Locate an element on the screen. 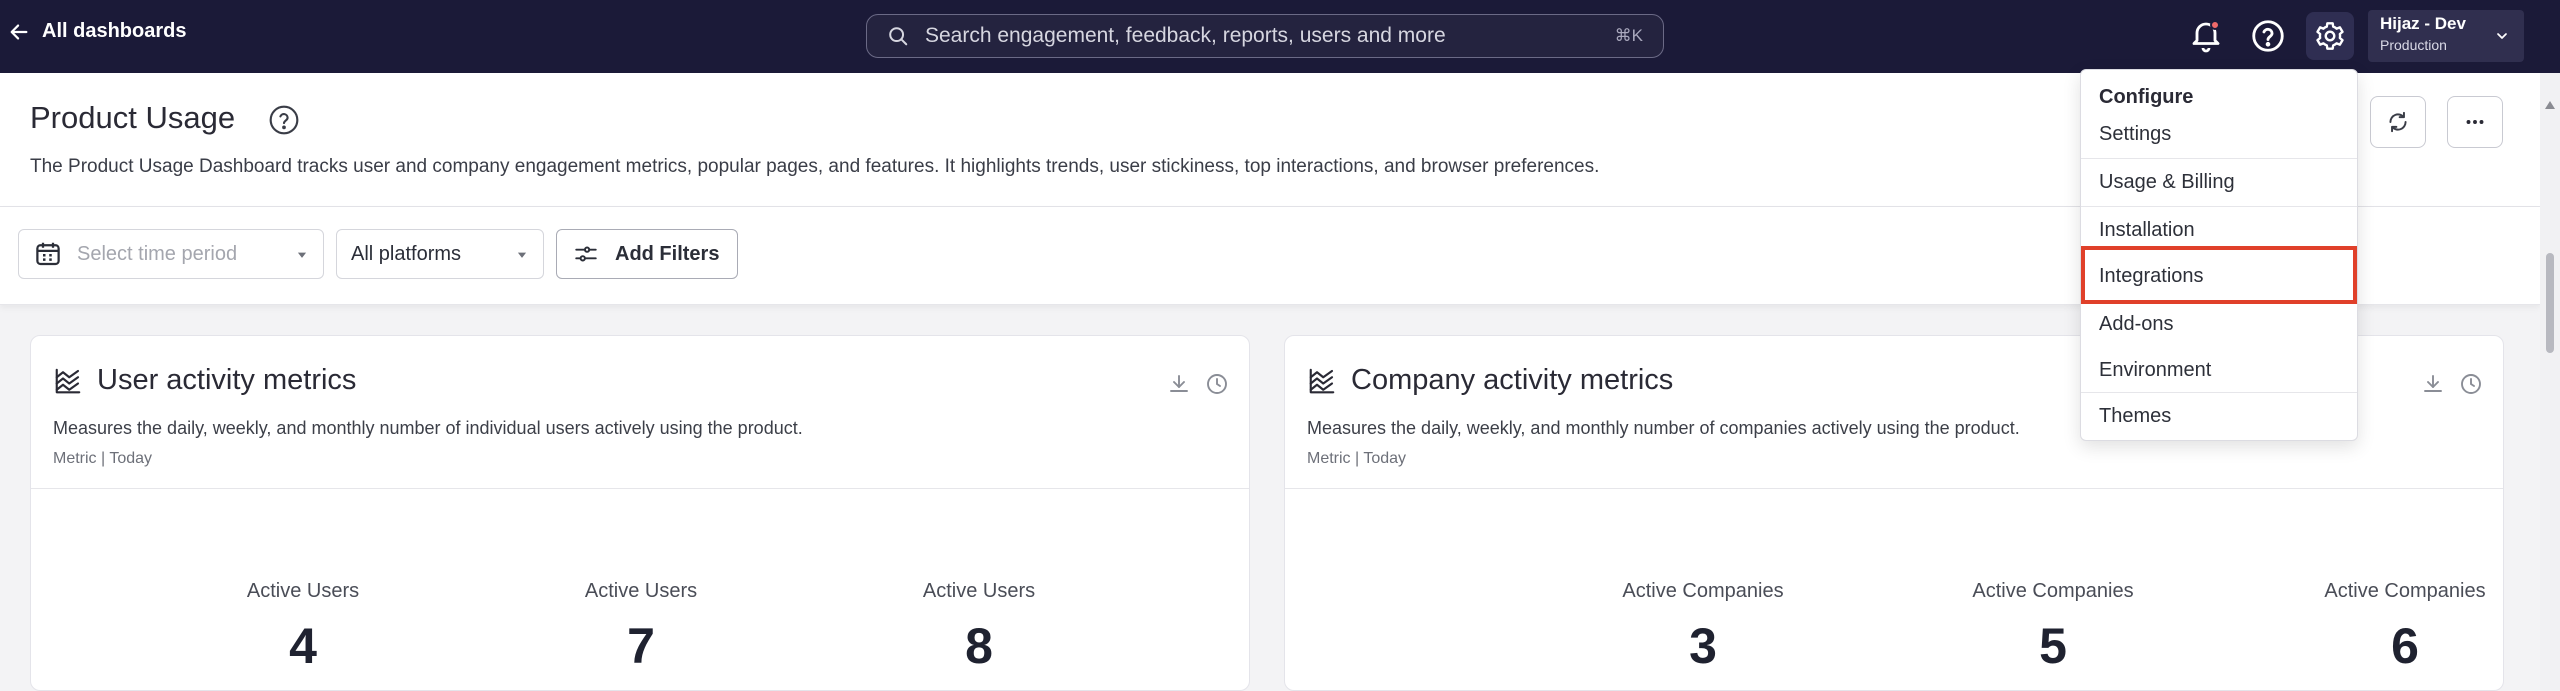  gear-icon is located at coordinates (2330, 36).